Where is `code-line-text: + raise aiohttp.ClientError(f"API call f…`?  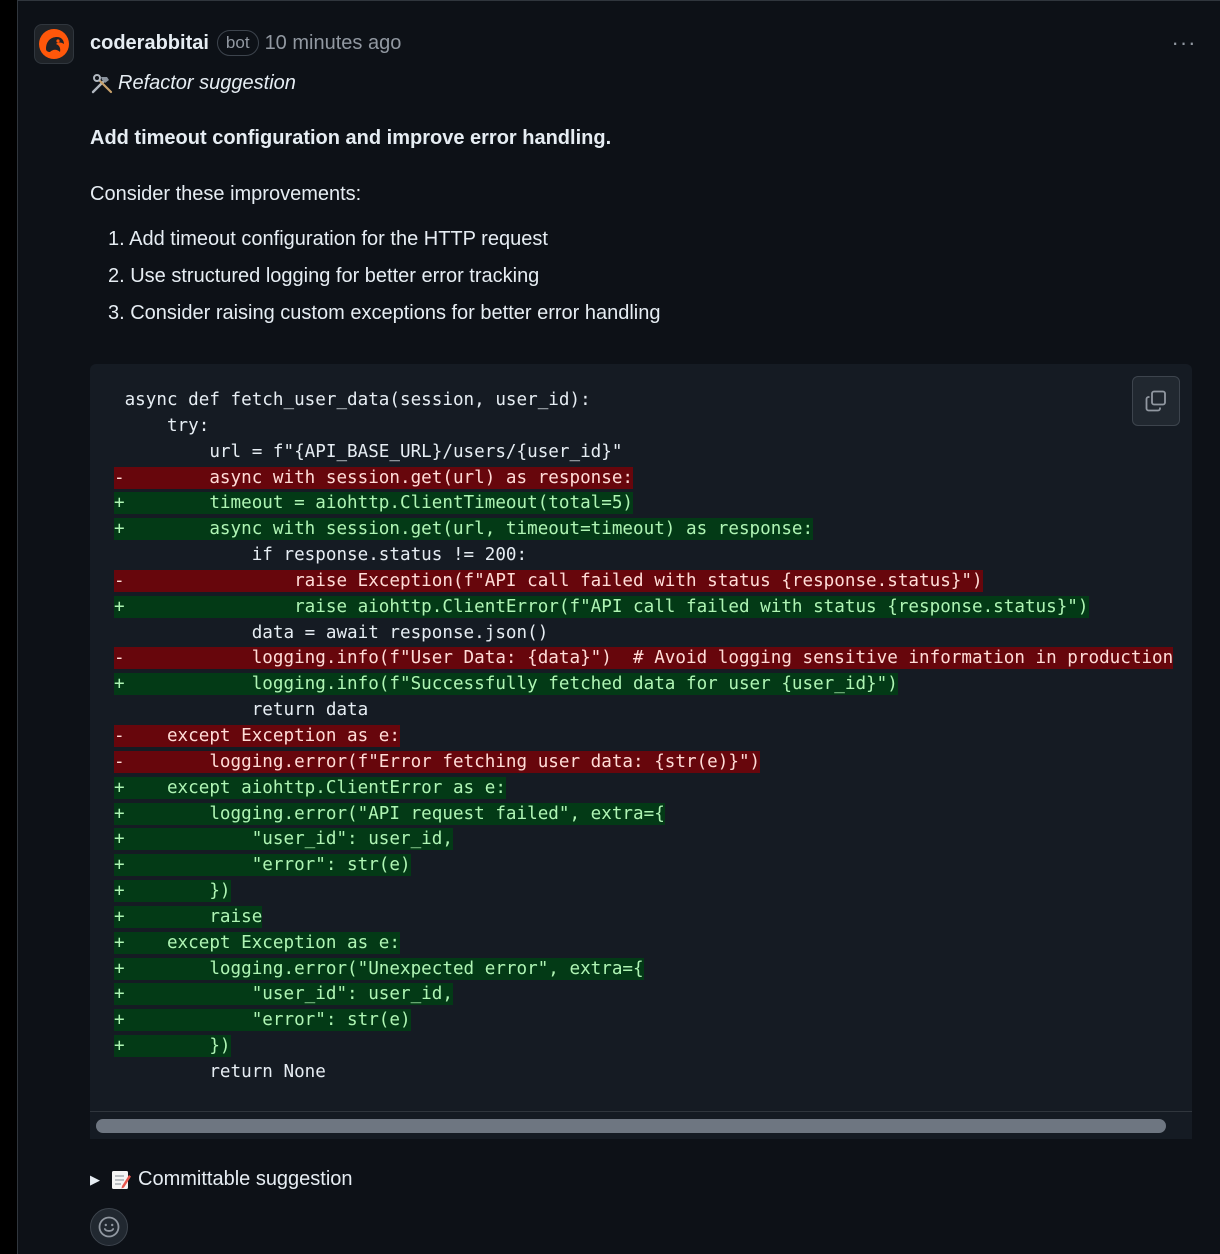 code-line-text: + raise aiohttp.ClientError(f"API call f… is located at coordinates (601, 606).